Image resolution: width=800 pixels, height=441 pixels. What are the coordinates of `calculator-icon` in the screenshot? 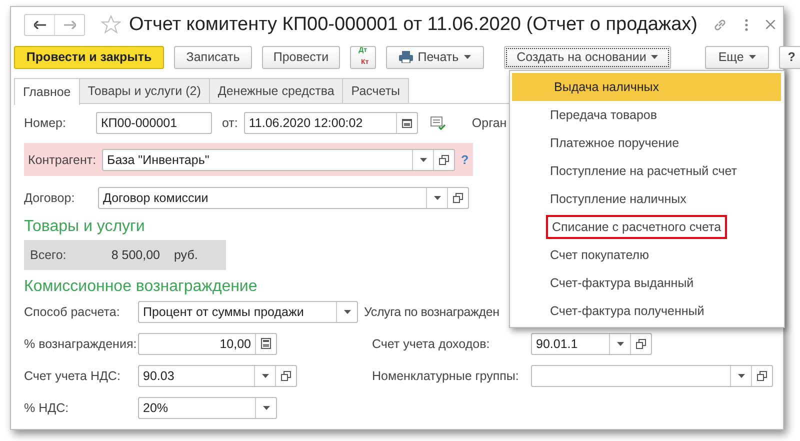 It's located at (266, 343).